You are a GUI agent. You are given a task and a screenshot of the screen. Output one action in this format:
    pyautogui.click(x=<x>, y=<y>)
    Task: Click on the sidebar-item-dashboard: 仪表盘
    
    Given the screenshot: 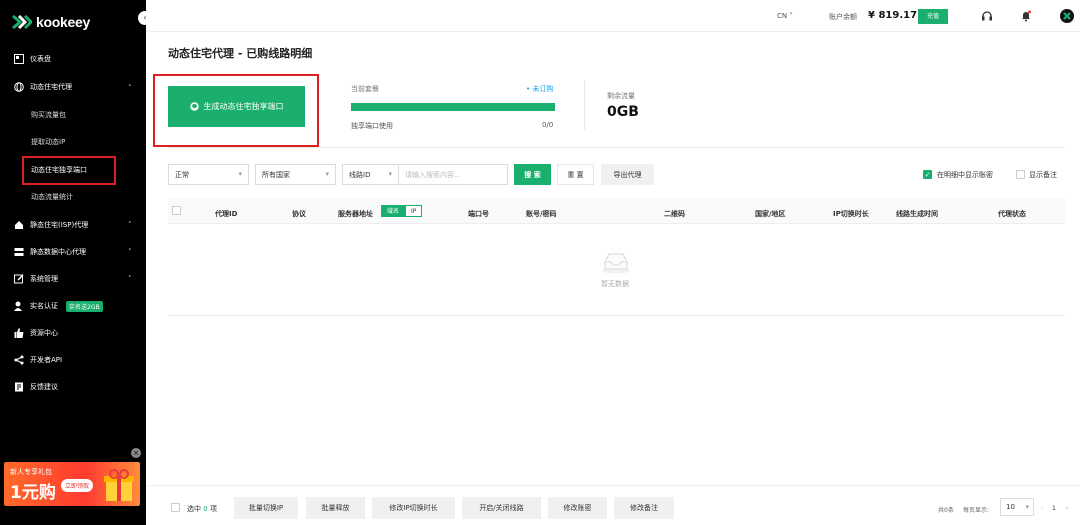 What is the action you would take?
    pyautogui.click(x=32, y=59)
    